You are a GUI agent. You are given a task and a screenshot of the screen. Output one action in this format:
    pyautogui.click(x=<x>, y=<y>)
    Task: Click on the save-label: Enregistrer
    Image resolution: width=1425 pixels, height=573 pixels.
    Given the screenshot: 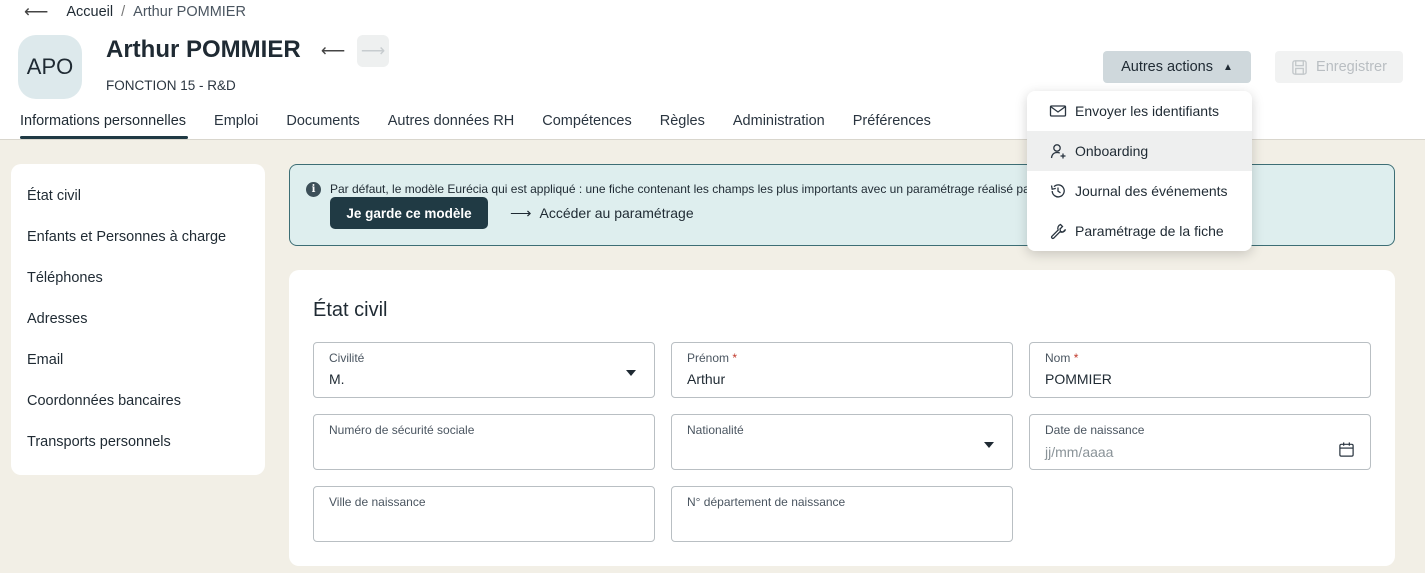 What is the action you would take?
    pyautogui.click(x=1351, y=67)
    